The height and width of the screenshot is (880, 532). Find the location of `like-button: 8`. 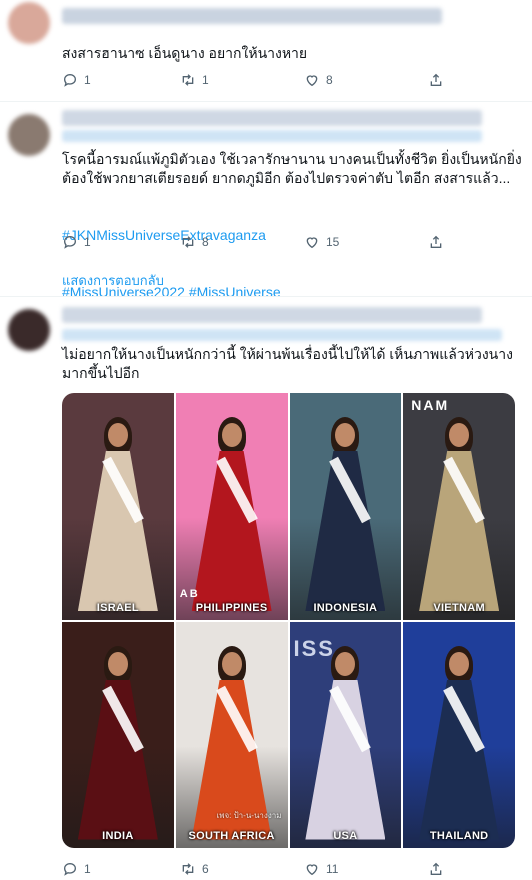

like-button: 8 is located at coordinates (318, 80).